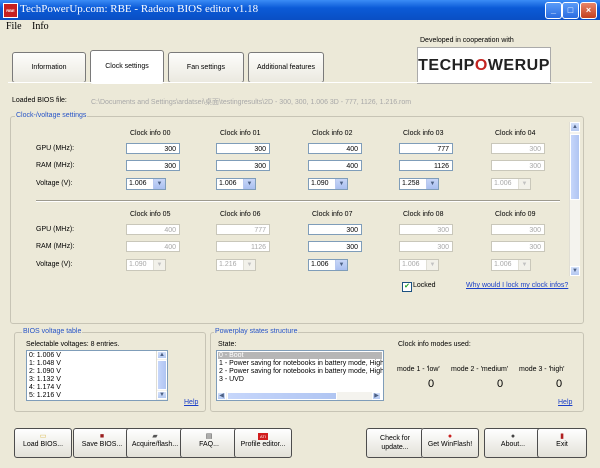 This screenshot has width=600, height=468. What do you see at coordinates (335, 165) in the screenshot?
I see `clock-info-2-ram-input: 400` at bounding box center [335, 165].